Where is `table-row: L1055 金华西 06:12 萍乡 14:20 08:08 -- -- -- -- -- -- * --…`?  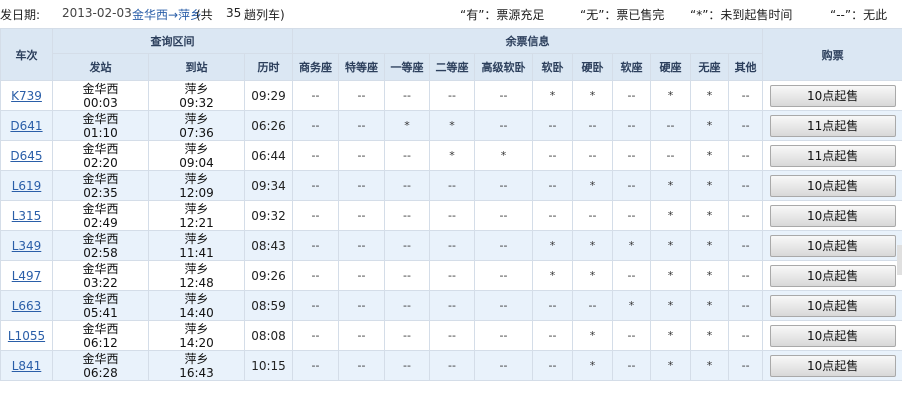 table-row: L1055 金华西 06:12 萍乡 14:20 08:08 -- -- -- -- -- -- * --… is located at coordinates (451, 335).